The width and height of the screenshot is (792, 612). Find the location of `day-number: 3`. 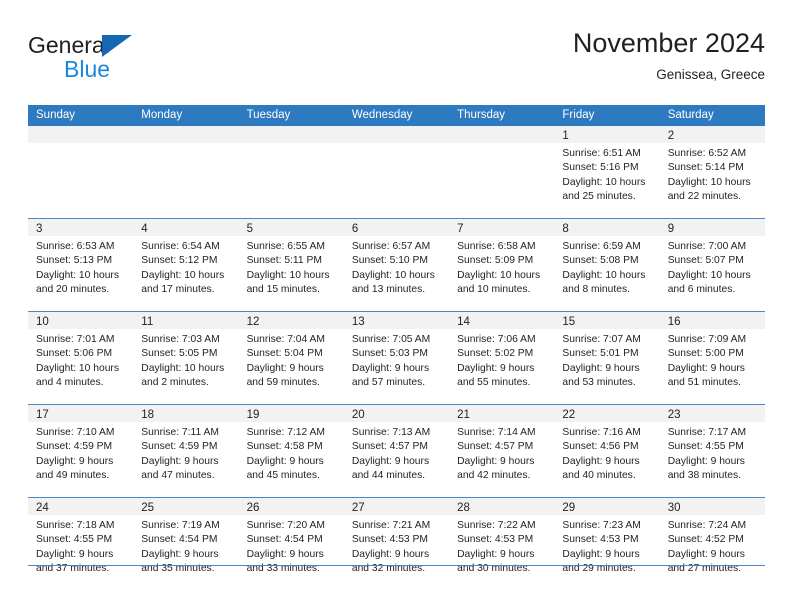

day-number: 3 is located at coordinates (39, 229).